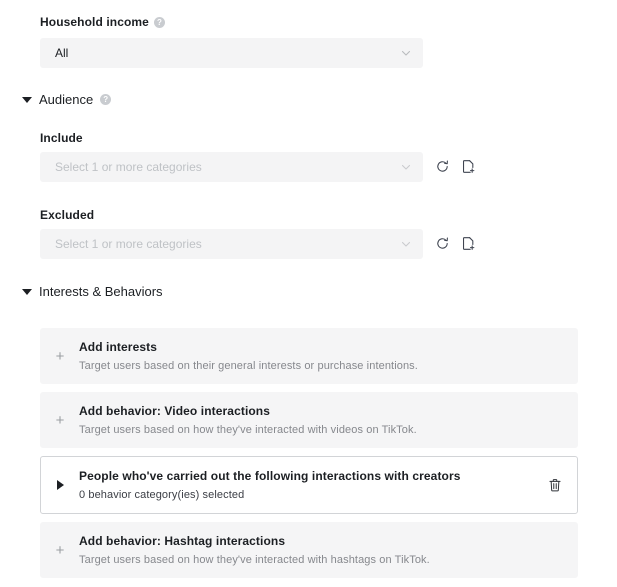 The height and width of the screenshot is (587, 617). I want to click on card-expand-toggle, so click(60, 485).